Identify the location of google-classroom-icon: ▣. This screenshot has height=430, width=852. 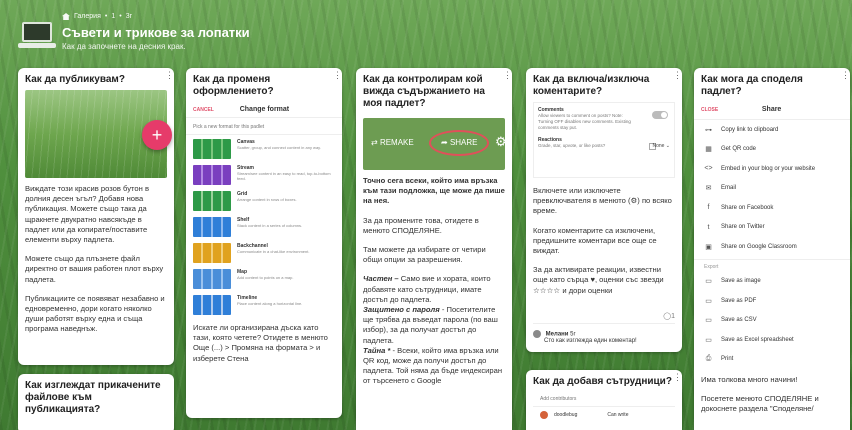
(708, 247).